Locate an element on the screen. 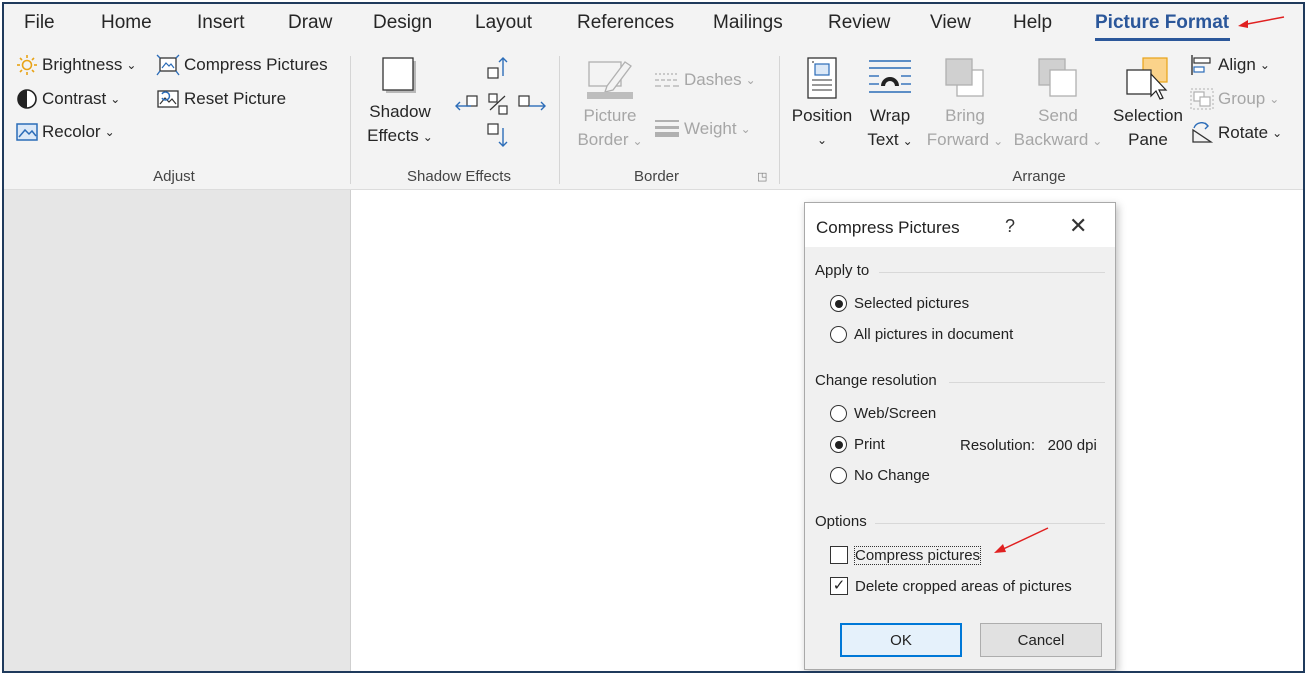 This screenshot has width=1309, height=677. tab-draw: Draw is located at coordinates (310, 23).